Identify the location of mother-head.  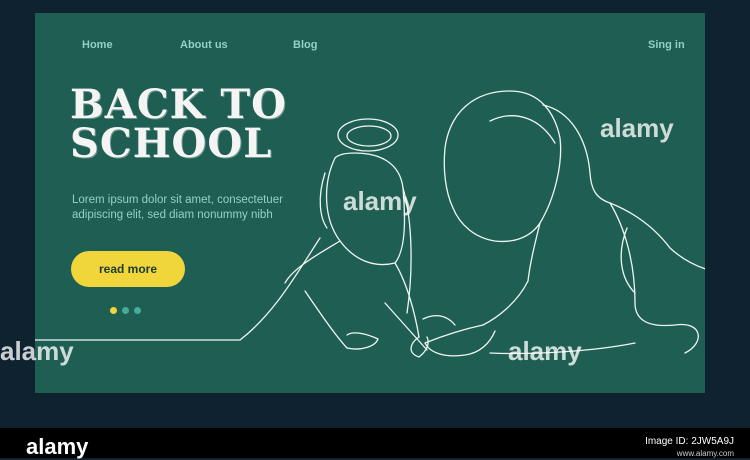
(502, 166).